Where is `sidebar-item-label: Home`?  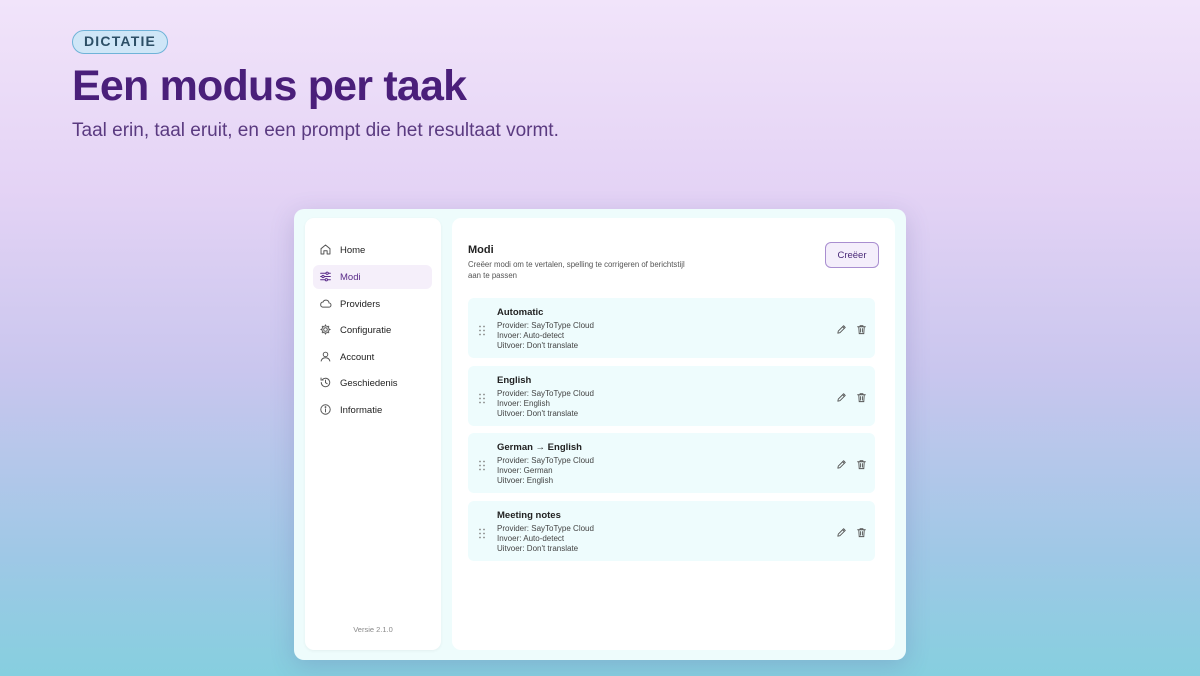
sidebar-item-label: Home is located at coordinates (353, 250).